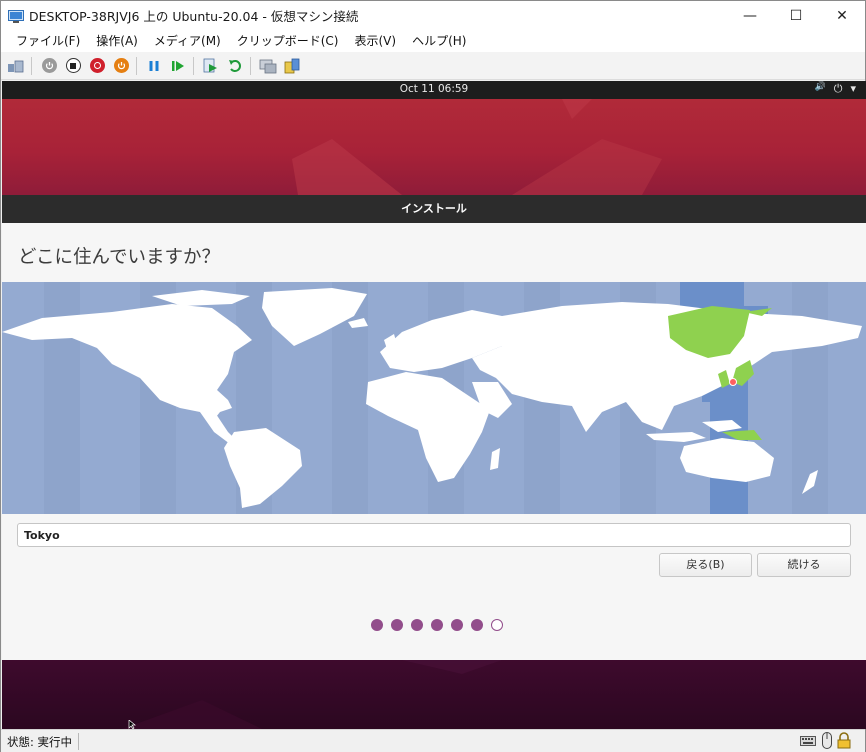  I want to click on progress-indicator, so click(434, 625).